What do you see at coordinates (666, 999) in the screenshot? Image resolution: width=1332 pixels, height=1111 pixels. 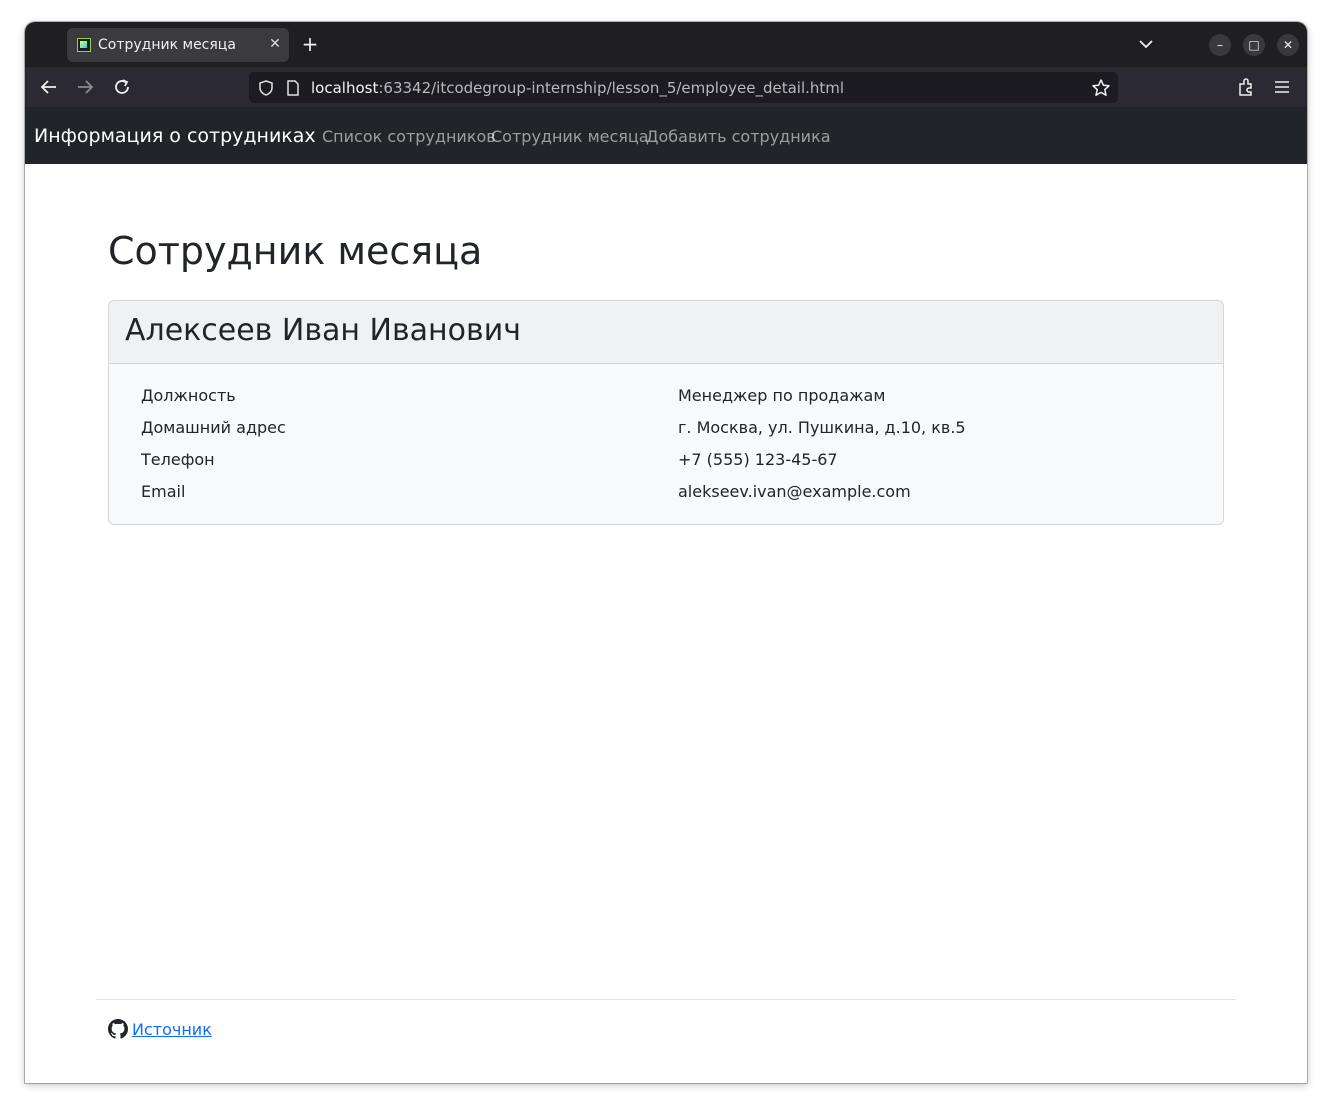 I see `footer-divider` at bounding box center [666, 999].